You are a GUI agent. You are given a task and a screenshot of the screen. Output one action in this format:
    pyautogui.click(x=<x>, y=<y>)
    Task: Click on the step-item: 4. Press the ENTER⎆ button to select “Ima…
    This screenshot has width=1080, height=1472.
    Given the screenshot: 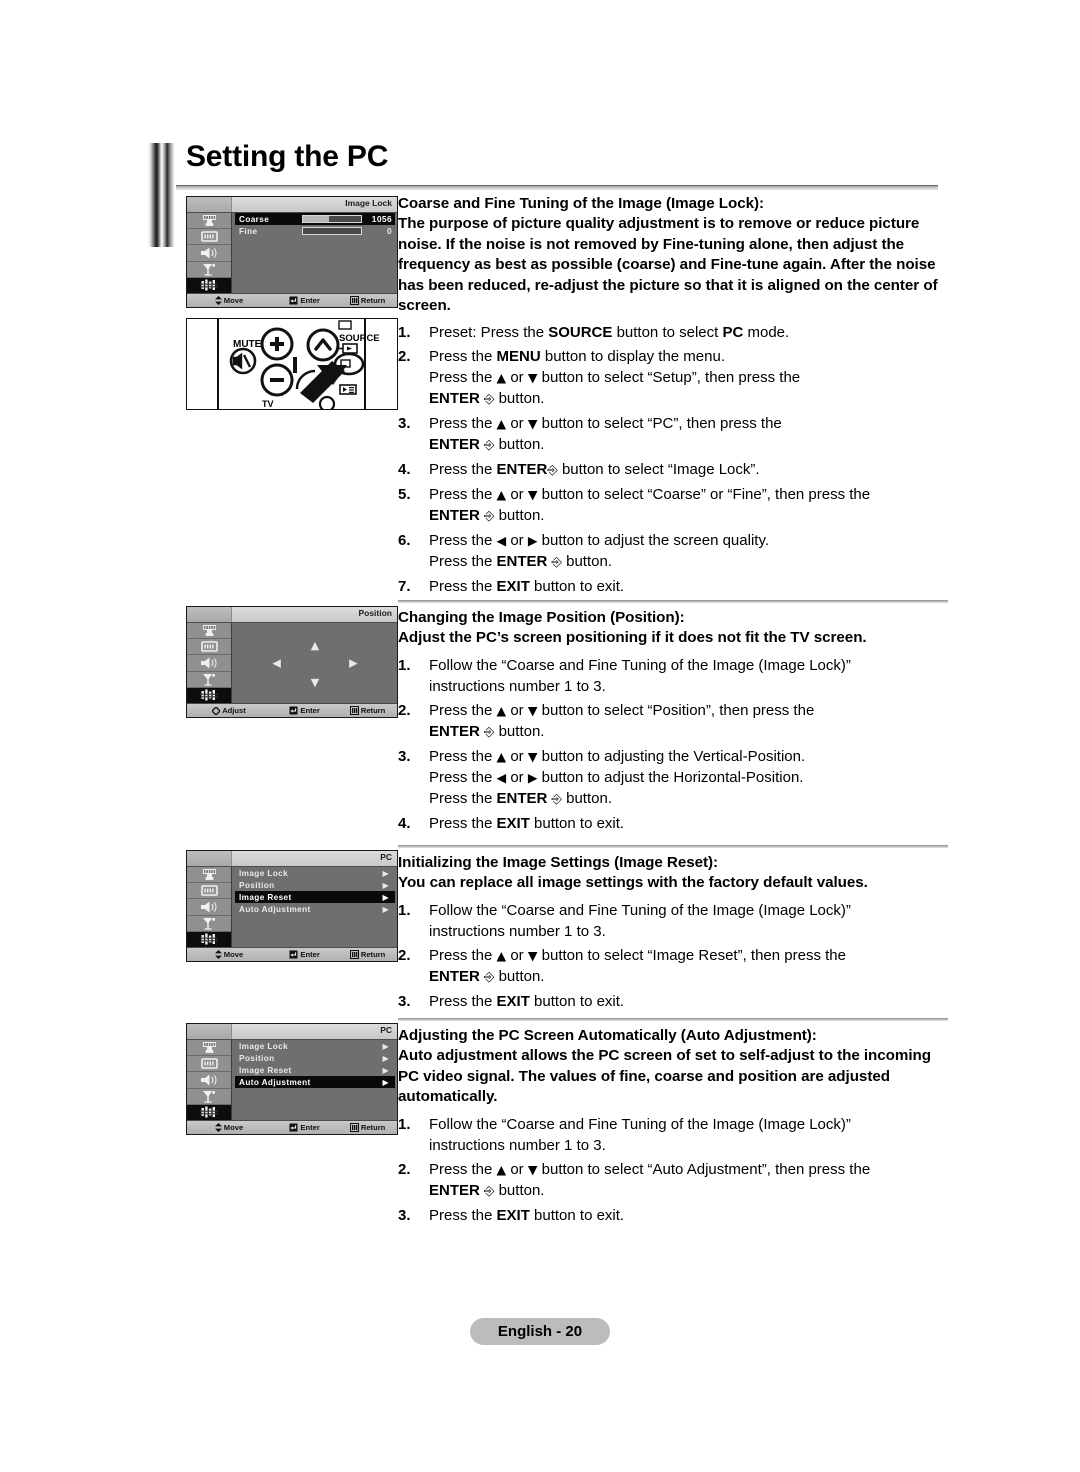 What is the action you would take?
    pyautogui.click(x=579, y=470)
    